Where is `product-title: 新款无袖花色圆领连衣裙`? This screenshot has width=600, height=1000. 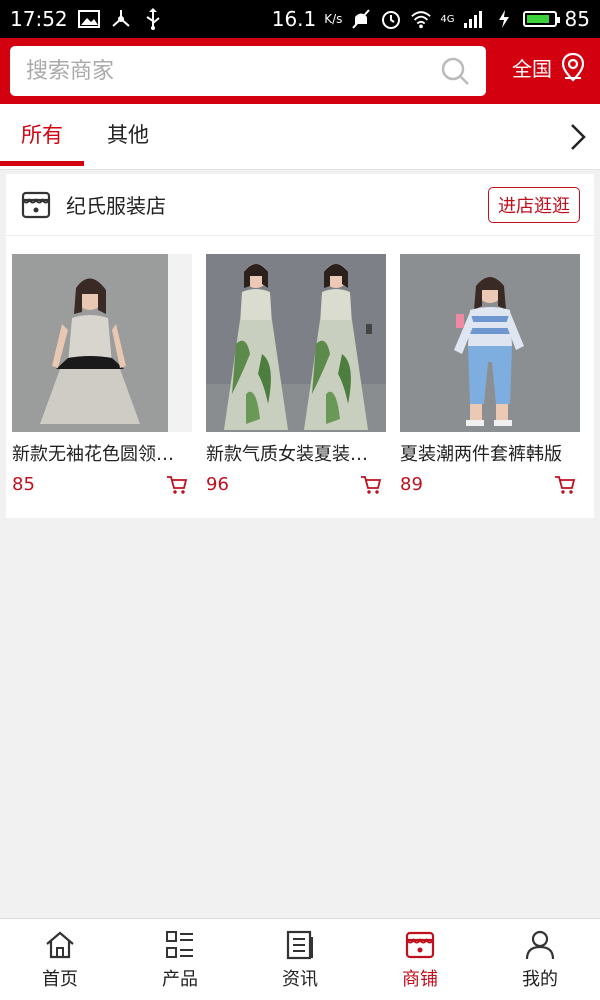 product-title: 新款无袖花色圆领连衣裙 is located at coordinates (96, 453).